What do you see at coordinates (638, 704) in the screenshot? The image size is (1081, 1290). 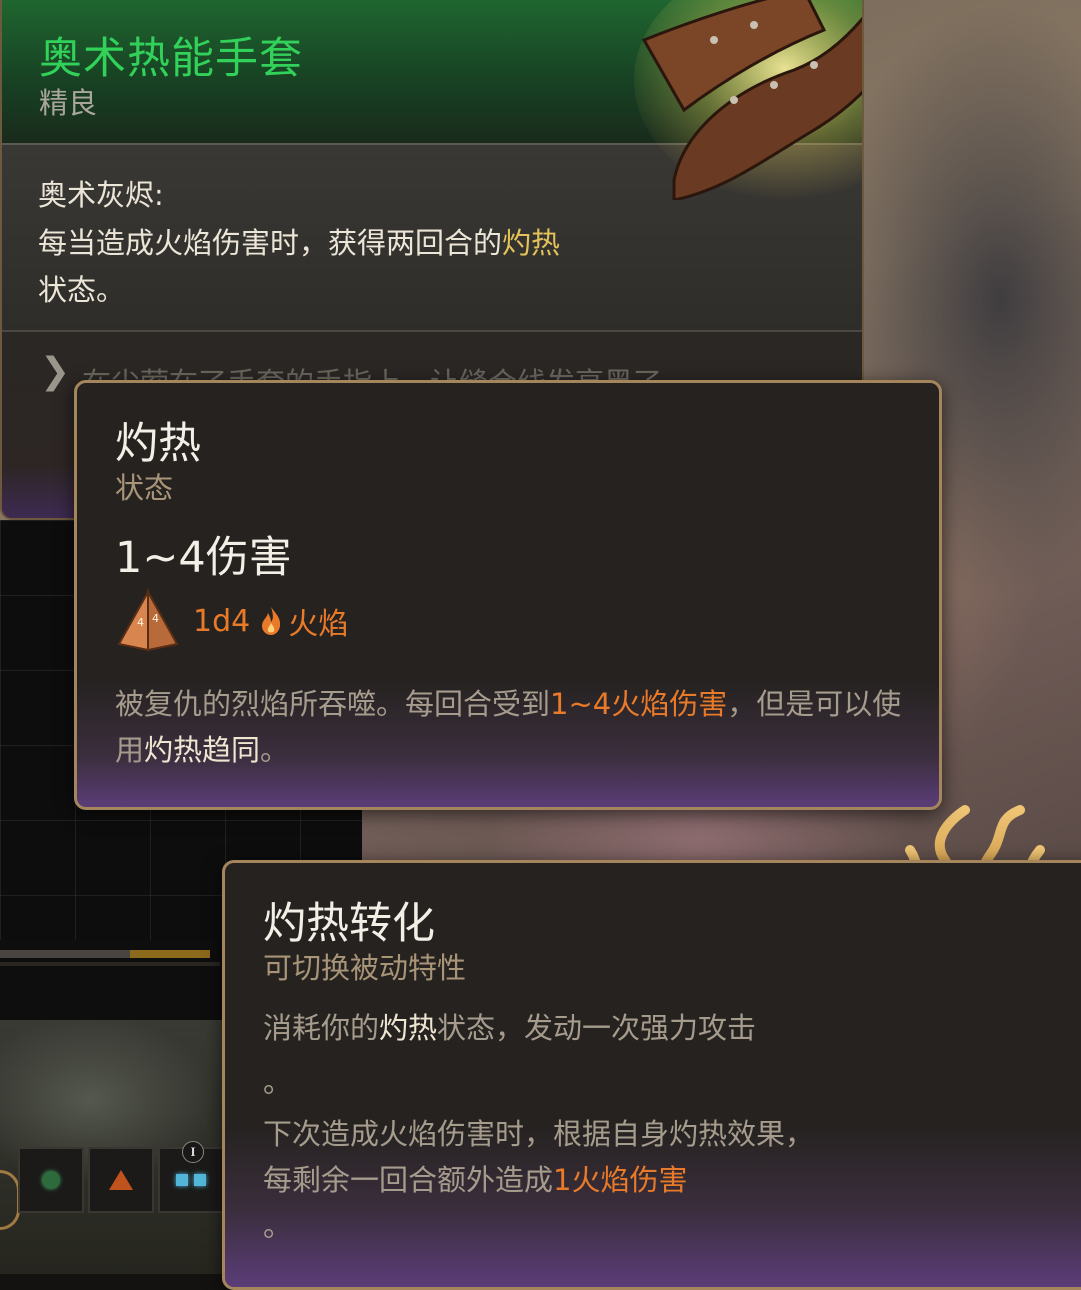 I see `damage-link: 1~4火焰伤害` at bounding box center [638, 704].